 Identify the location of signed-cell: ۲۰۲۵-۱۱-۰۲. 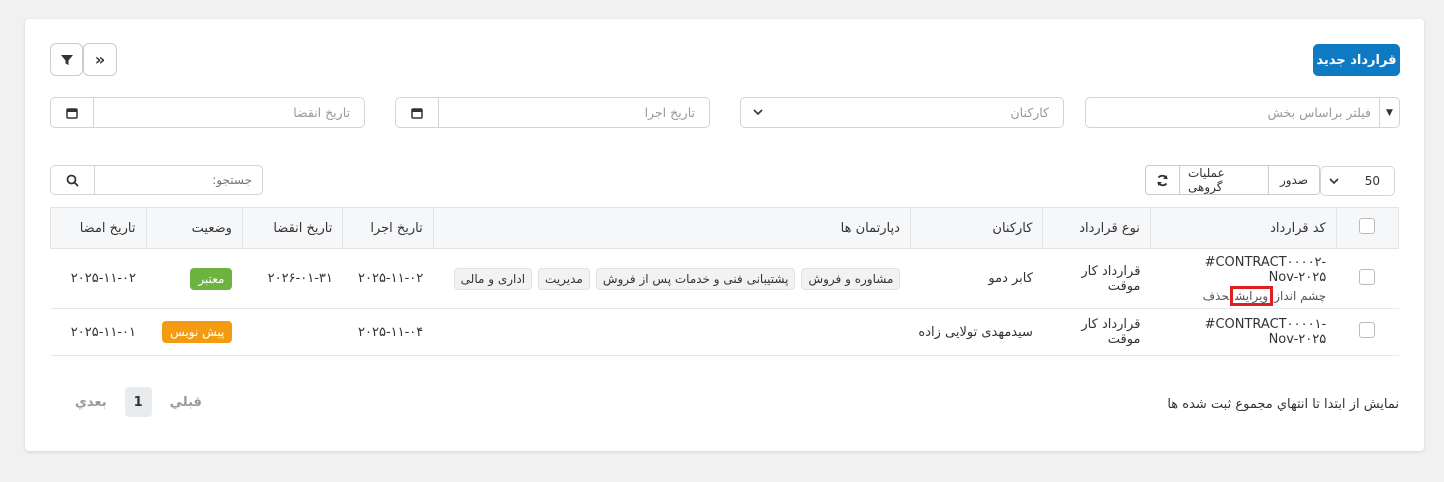
(98, 278).